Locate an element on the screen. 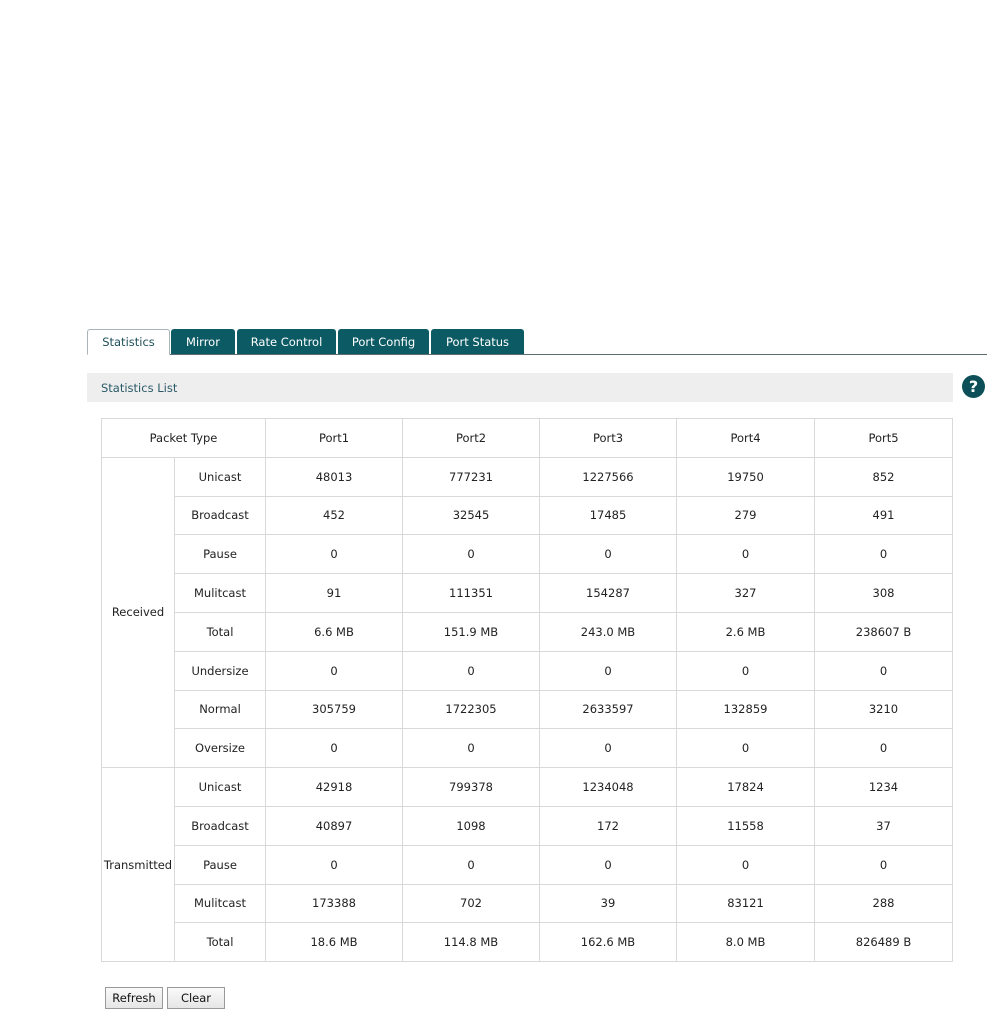  value-cell-port2: 111351 is located at coordinates (471, 593).